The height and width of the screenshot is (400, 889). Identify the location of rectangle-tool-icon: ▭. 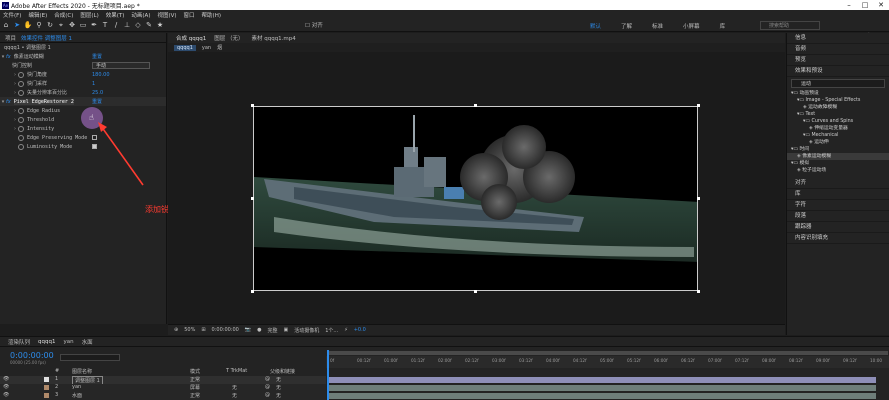
(83, 25).